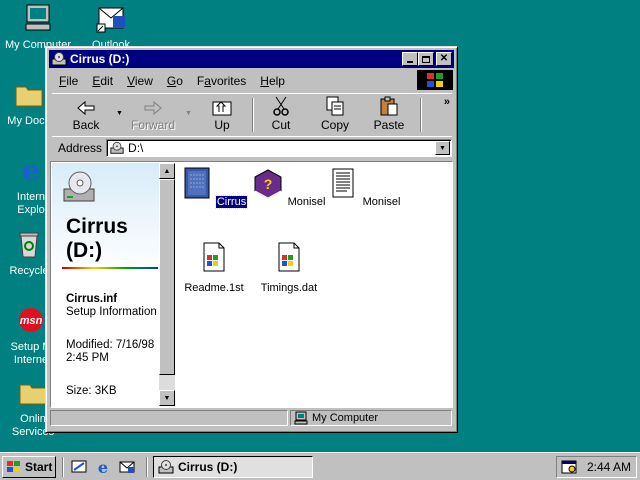 The image size is (640, 480). I want to click on forward-button: Forward, so click(153, 115).